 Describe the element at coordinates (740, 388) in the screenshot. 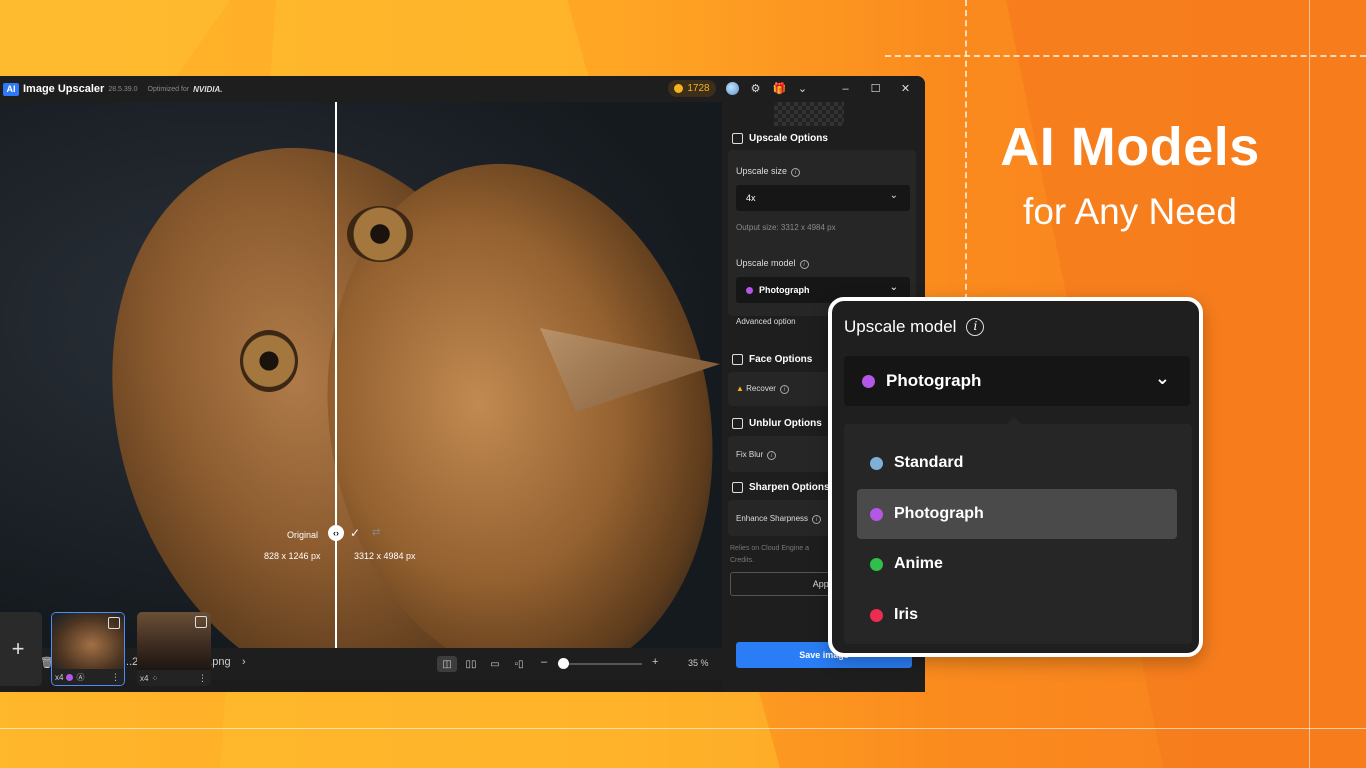

I see `warning-icon: ▲` at that location.